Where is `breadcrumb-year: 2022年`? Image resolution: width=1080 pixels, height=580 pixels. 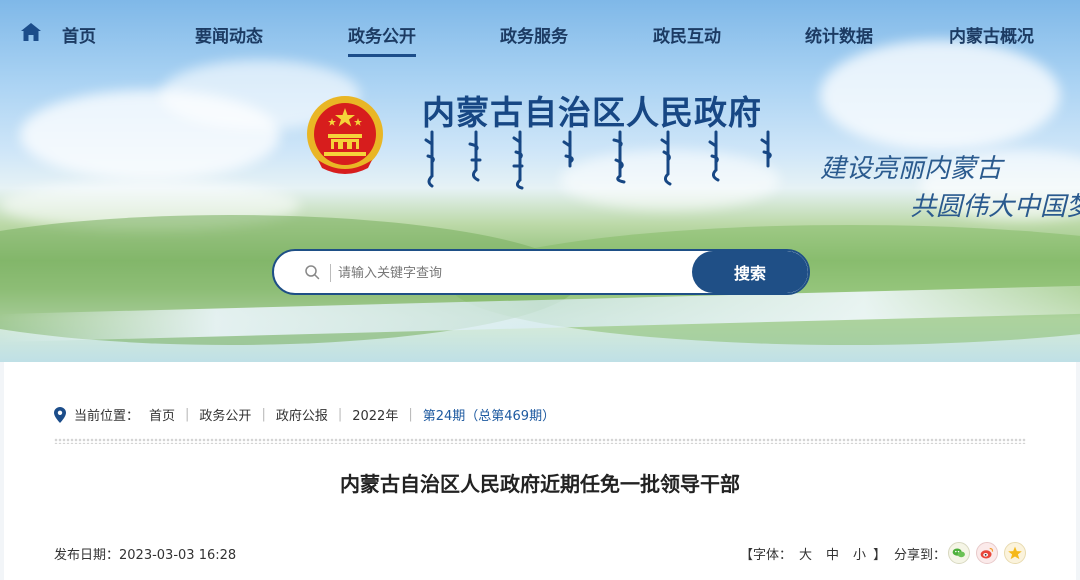
breadcrumb-year: 2022年 is located at coordinates (375, 414).